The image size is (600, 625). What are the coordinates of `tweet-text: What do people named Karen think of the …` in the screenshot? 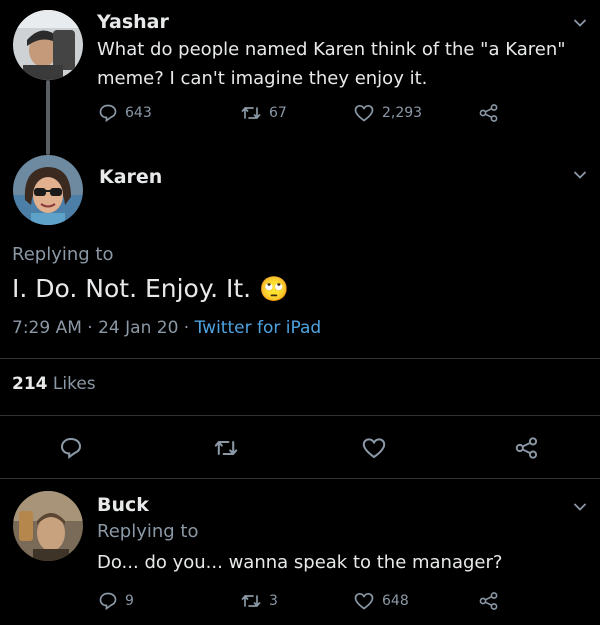 It's located at (331, 64).